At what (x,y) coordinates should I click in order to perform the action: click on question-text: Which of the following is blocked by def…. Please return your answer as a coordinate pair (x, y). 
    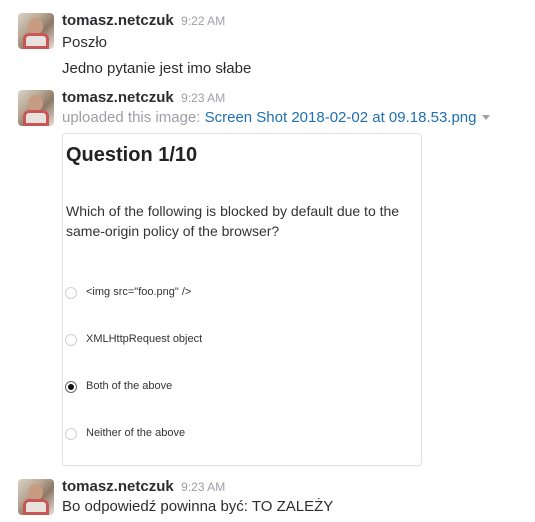
    Looking at the image, I should click on (233, 221).